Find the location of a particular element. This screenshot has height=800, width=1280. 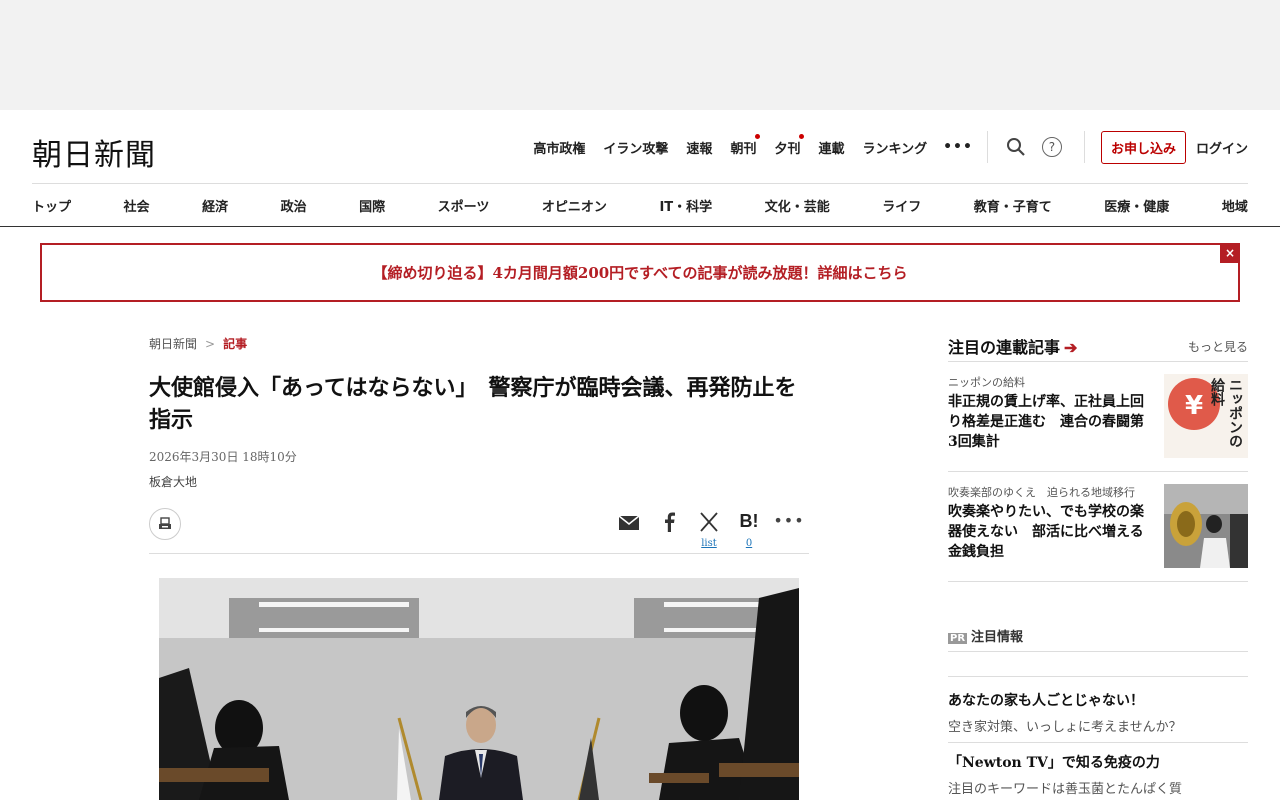

top-link-label: 朝刊 is located at coordinates (743, 149).